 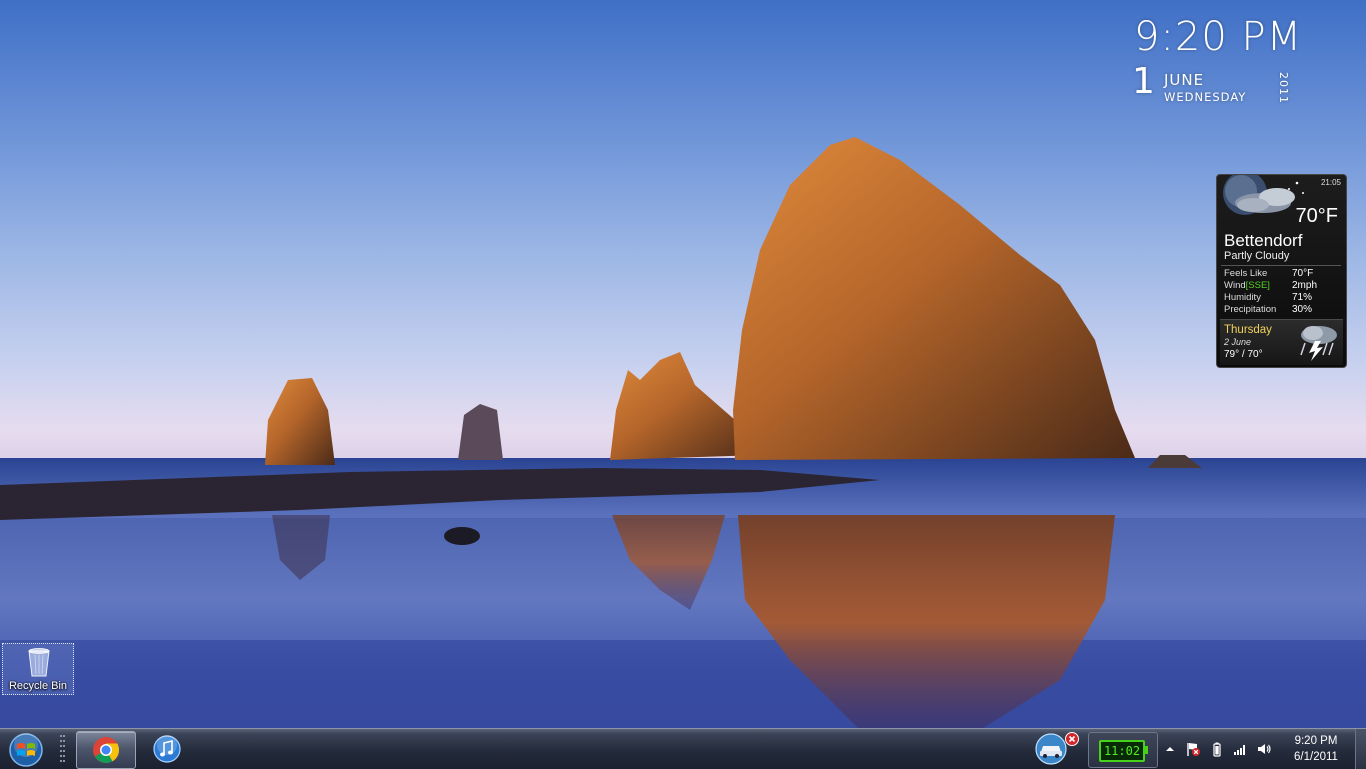 What do you see at coordinates (1257, 256) in the screenshot?
I see `weather-condition: Partly Cloudy` at bounding box center [1257, 256].